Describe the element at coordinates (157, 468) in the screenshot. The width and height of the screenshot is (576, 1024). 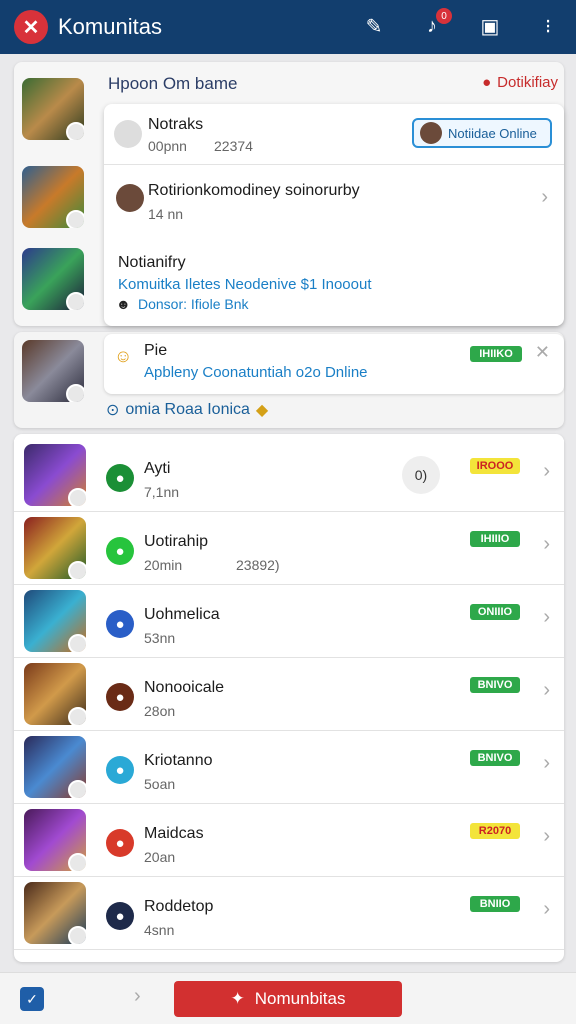
I see `item-title: Ayti` at that location.